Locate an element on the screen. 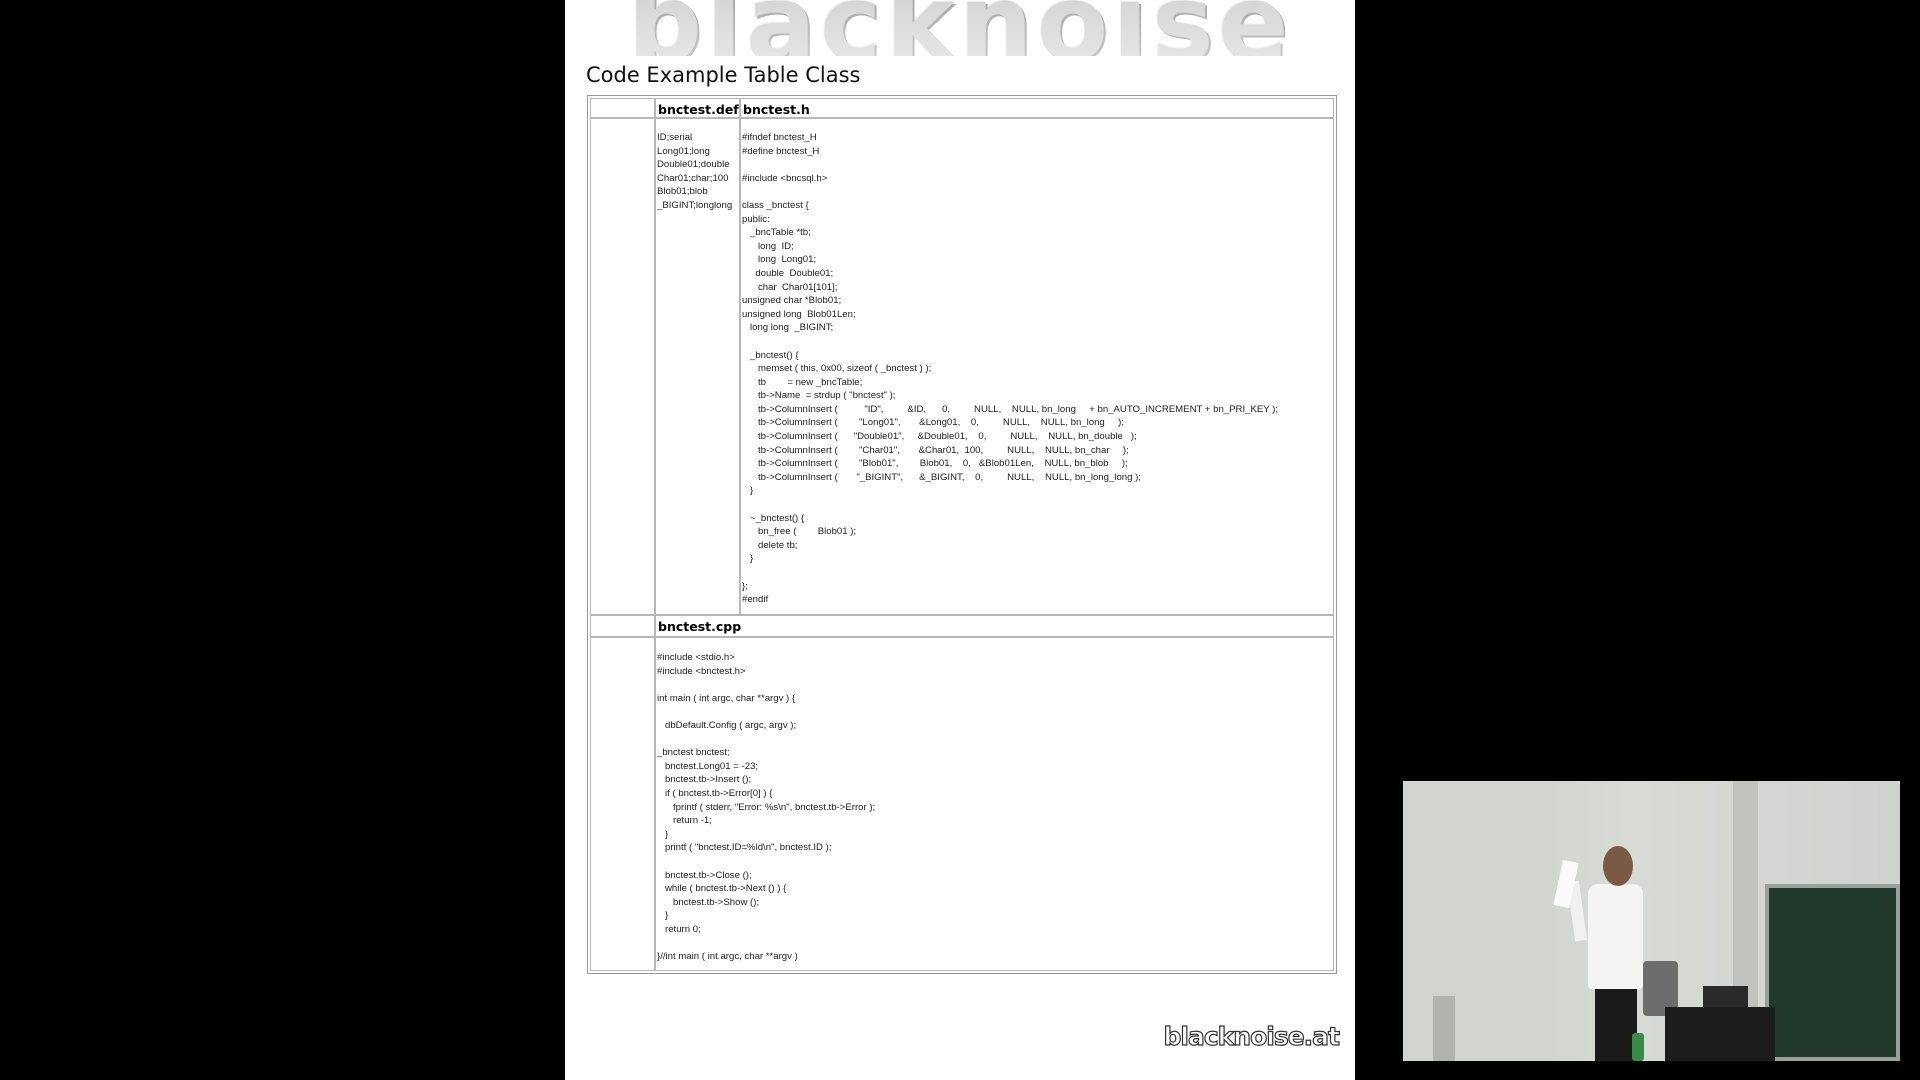  side-object is located at coordinates (1444, 1028).